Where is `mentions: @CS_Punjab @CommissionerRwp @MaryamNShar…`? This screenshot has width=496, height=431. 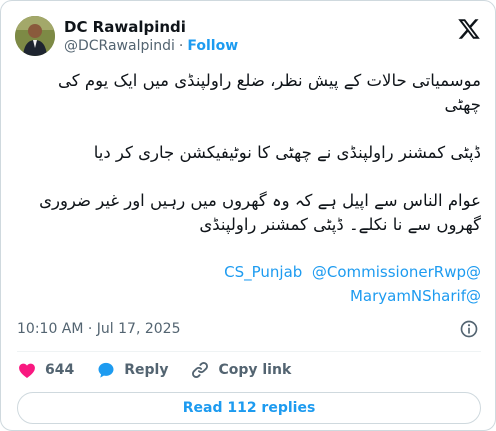
mentions: @CS_Punjab @CommissionerRwp @MaryamNShar… is located at coordinates (249, 284).